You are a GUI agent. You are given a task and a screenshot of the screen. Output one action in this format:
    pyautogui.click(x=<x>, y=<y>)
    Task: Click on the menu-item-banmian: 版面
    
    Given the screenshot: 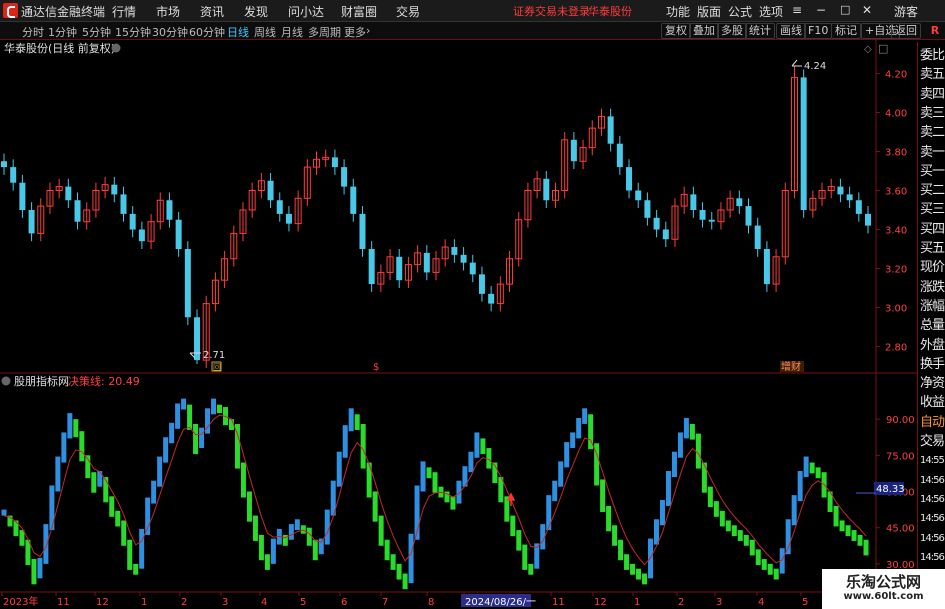 What is the action you would take?
    pyautogui.click(x=709, y=11)
    